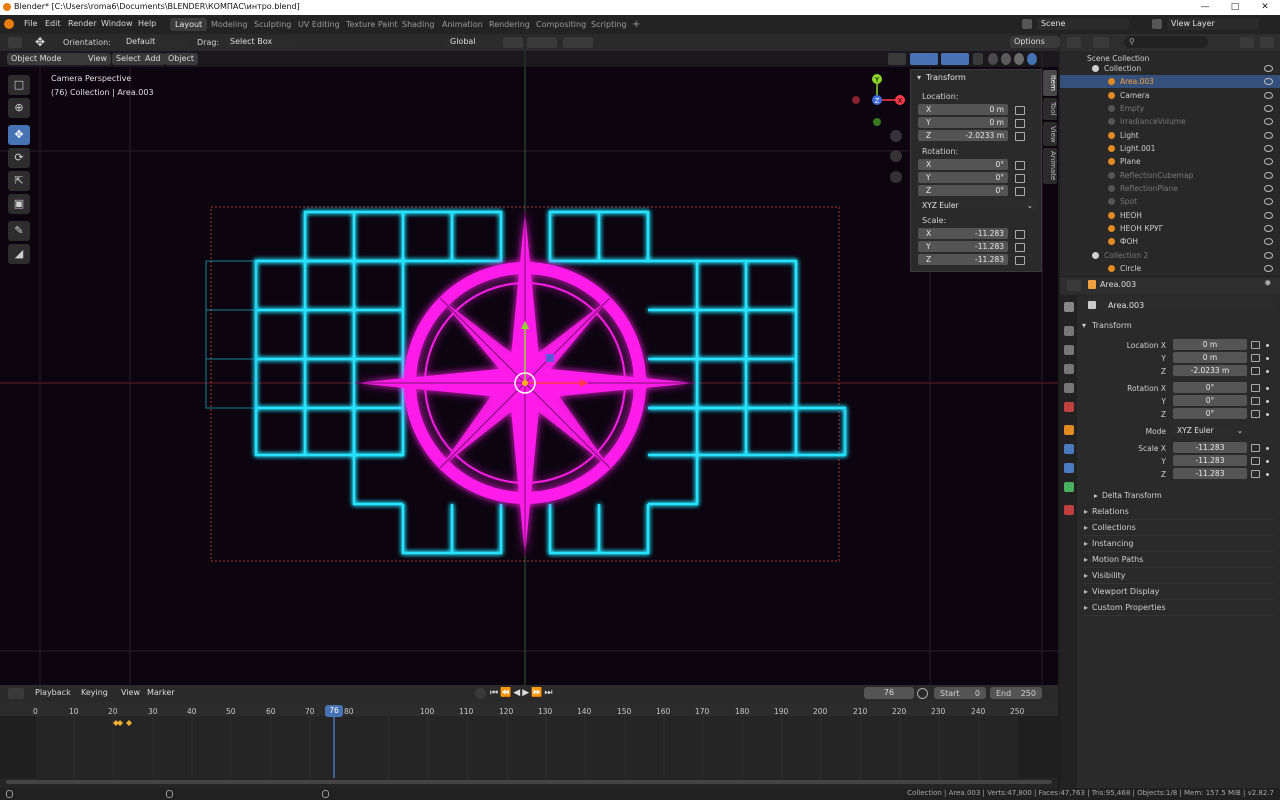 This screenshot has height=800, width=1280. I want to click on shading-rendered-icon, so click(1032, 59).